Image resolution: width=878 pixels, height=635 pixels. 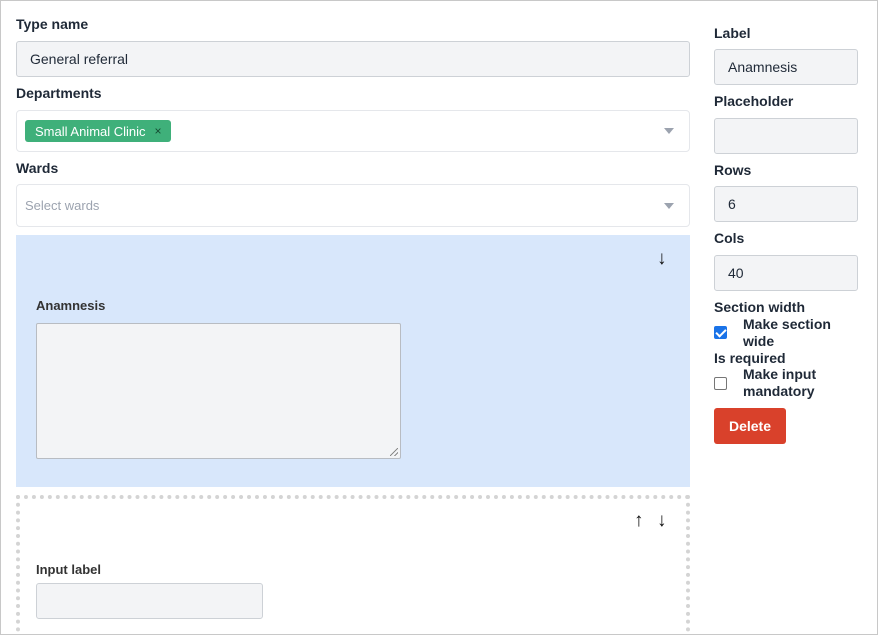 I want to click on departments-label: Departments, so click(x=59, y=93).